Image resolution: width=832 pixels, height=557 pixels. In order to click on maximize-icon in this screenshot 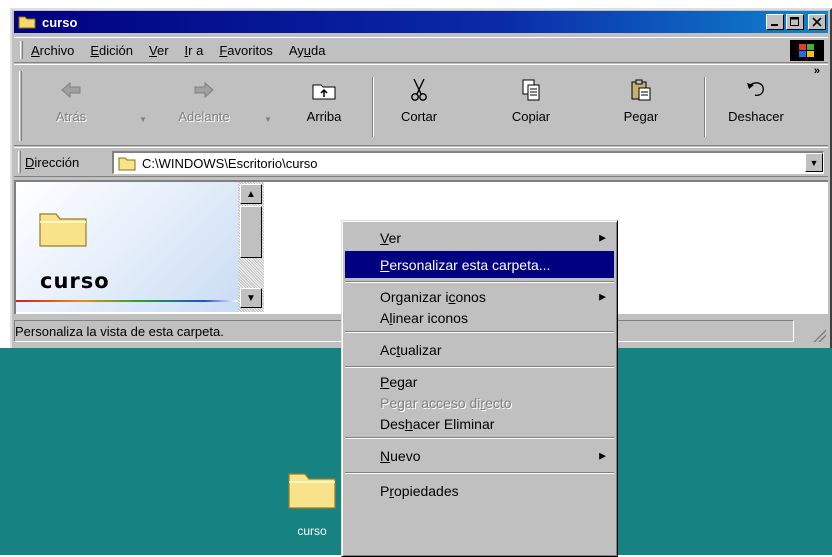, I will do `click(794, 21)`.